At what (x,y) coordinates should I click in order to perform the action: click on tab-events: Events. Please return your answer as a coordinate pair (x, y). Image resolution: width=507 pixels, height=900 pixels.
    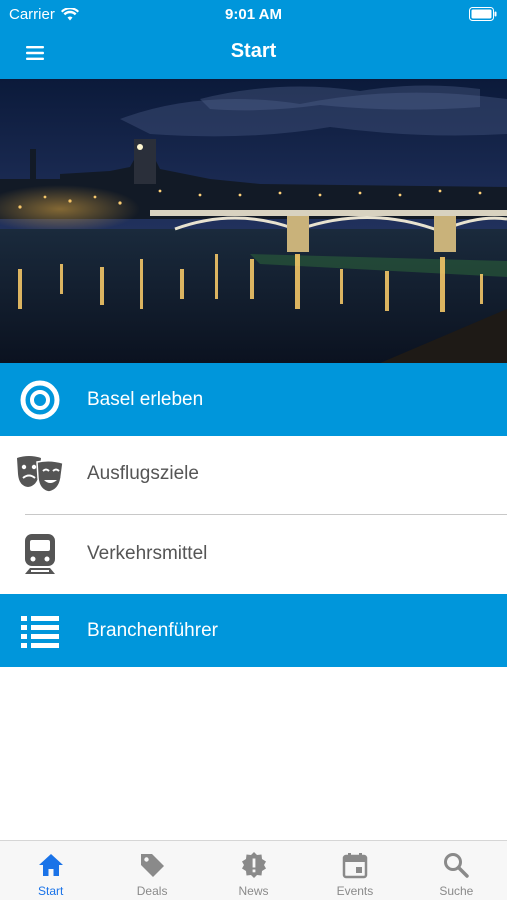
    Looking at the image, I should click on (354, 870).